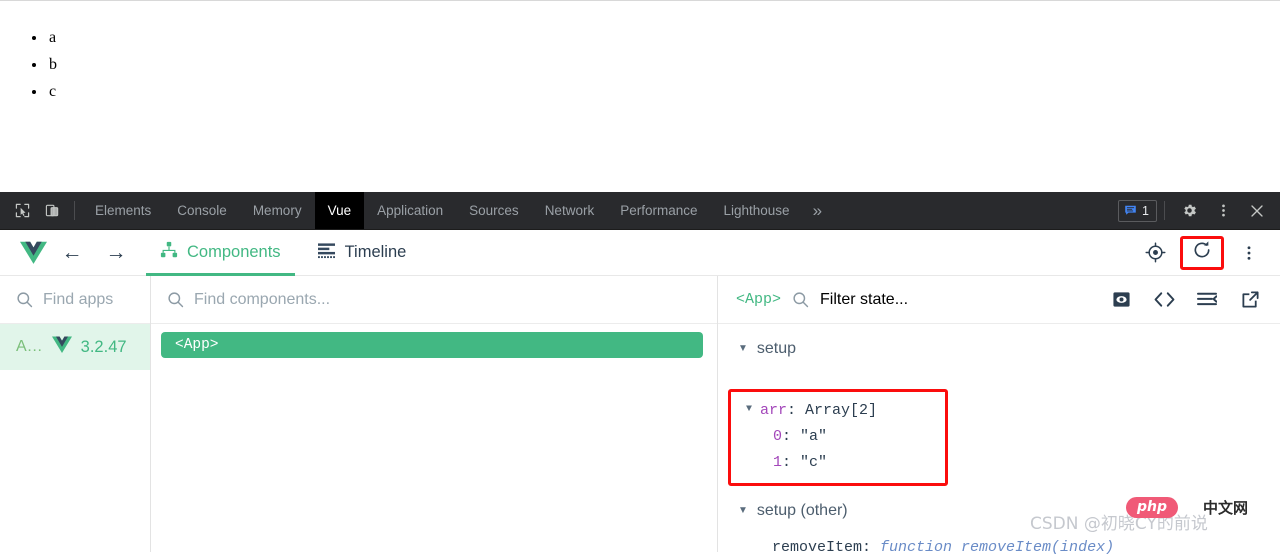 Image resolution: width=1280 pixels, height=560 pixels. What do you see at coordinates (999, 511) in the screenshot?
I see `state-group-setup-other: ▼ setup (other)` at bounding box center [999, 511].